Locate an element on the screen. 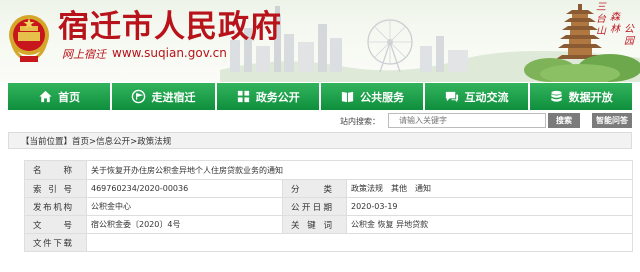 The width and height of the screenshot is (640, 272). table-row: 文件下载 is located at coordinates (328, 242).